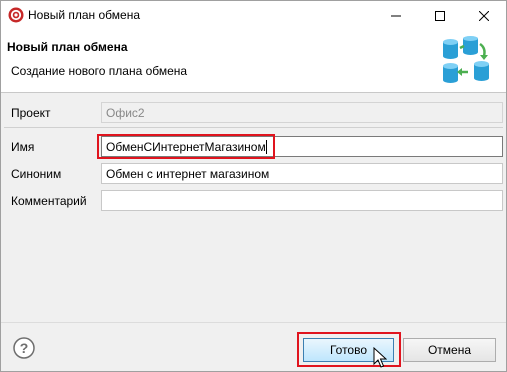 The image size is (507, 372). I want to click on cancel-button: Отмена, so click(449, 350).